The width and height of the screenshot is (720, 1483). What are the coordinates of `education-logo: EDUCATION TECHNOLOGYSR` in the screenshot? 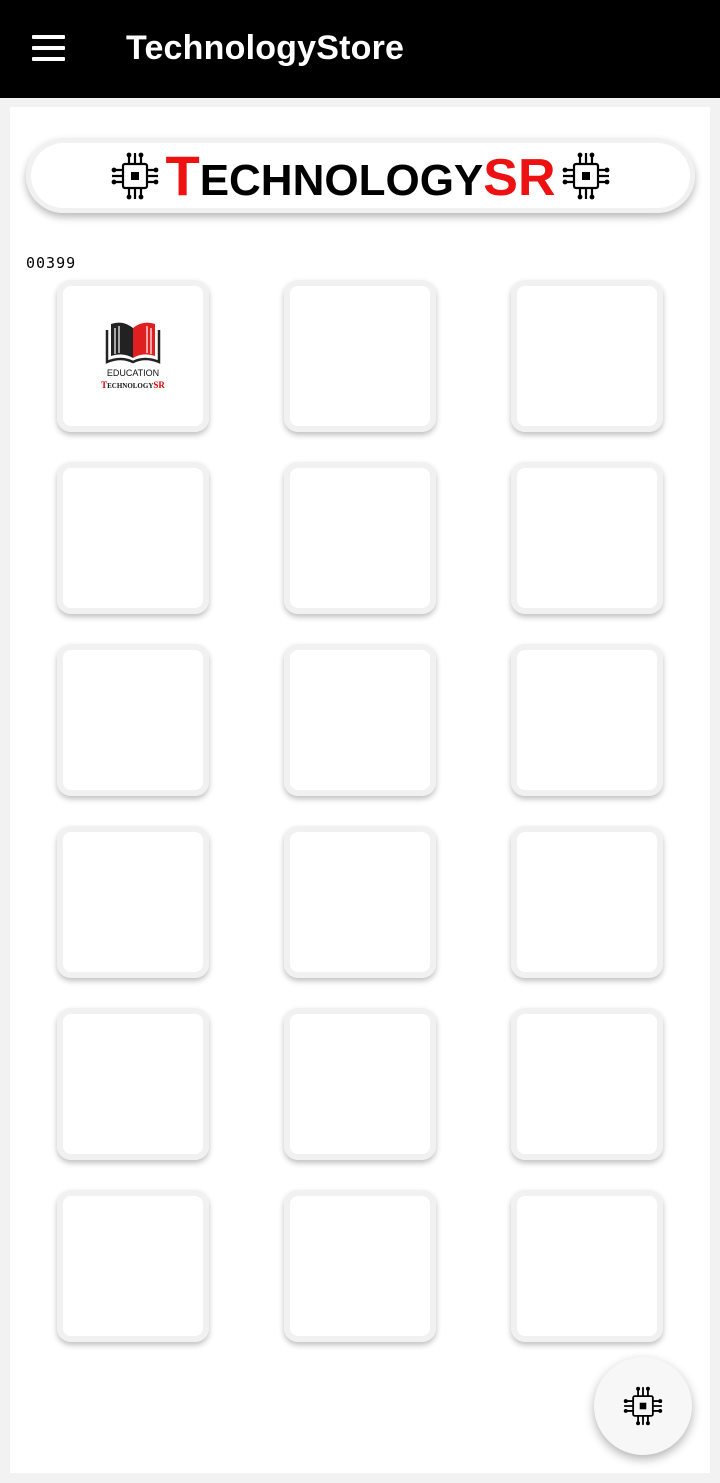 It's located at (133, 354).